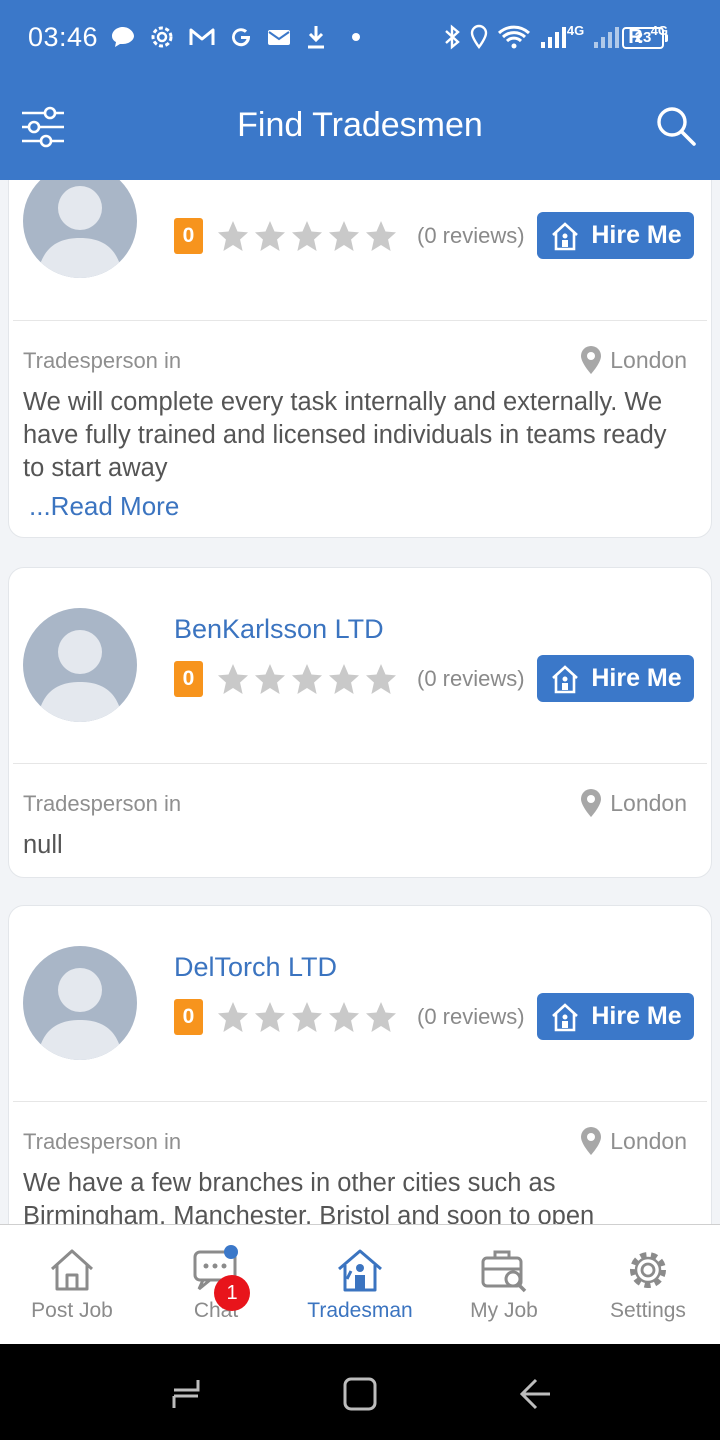 The image size is (720, 1440). What do you see at coordinates (575, 30) in the screenshot?
I see `network-type-a: 4G` at bounding box center [575, 30].